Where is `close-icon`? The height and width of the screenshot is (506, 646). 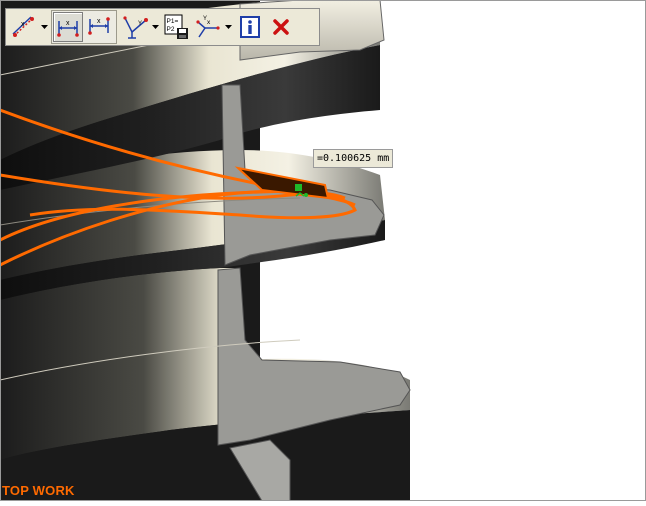 close-icon is located at coordinates (281, 27).